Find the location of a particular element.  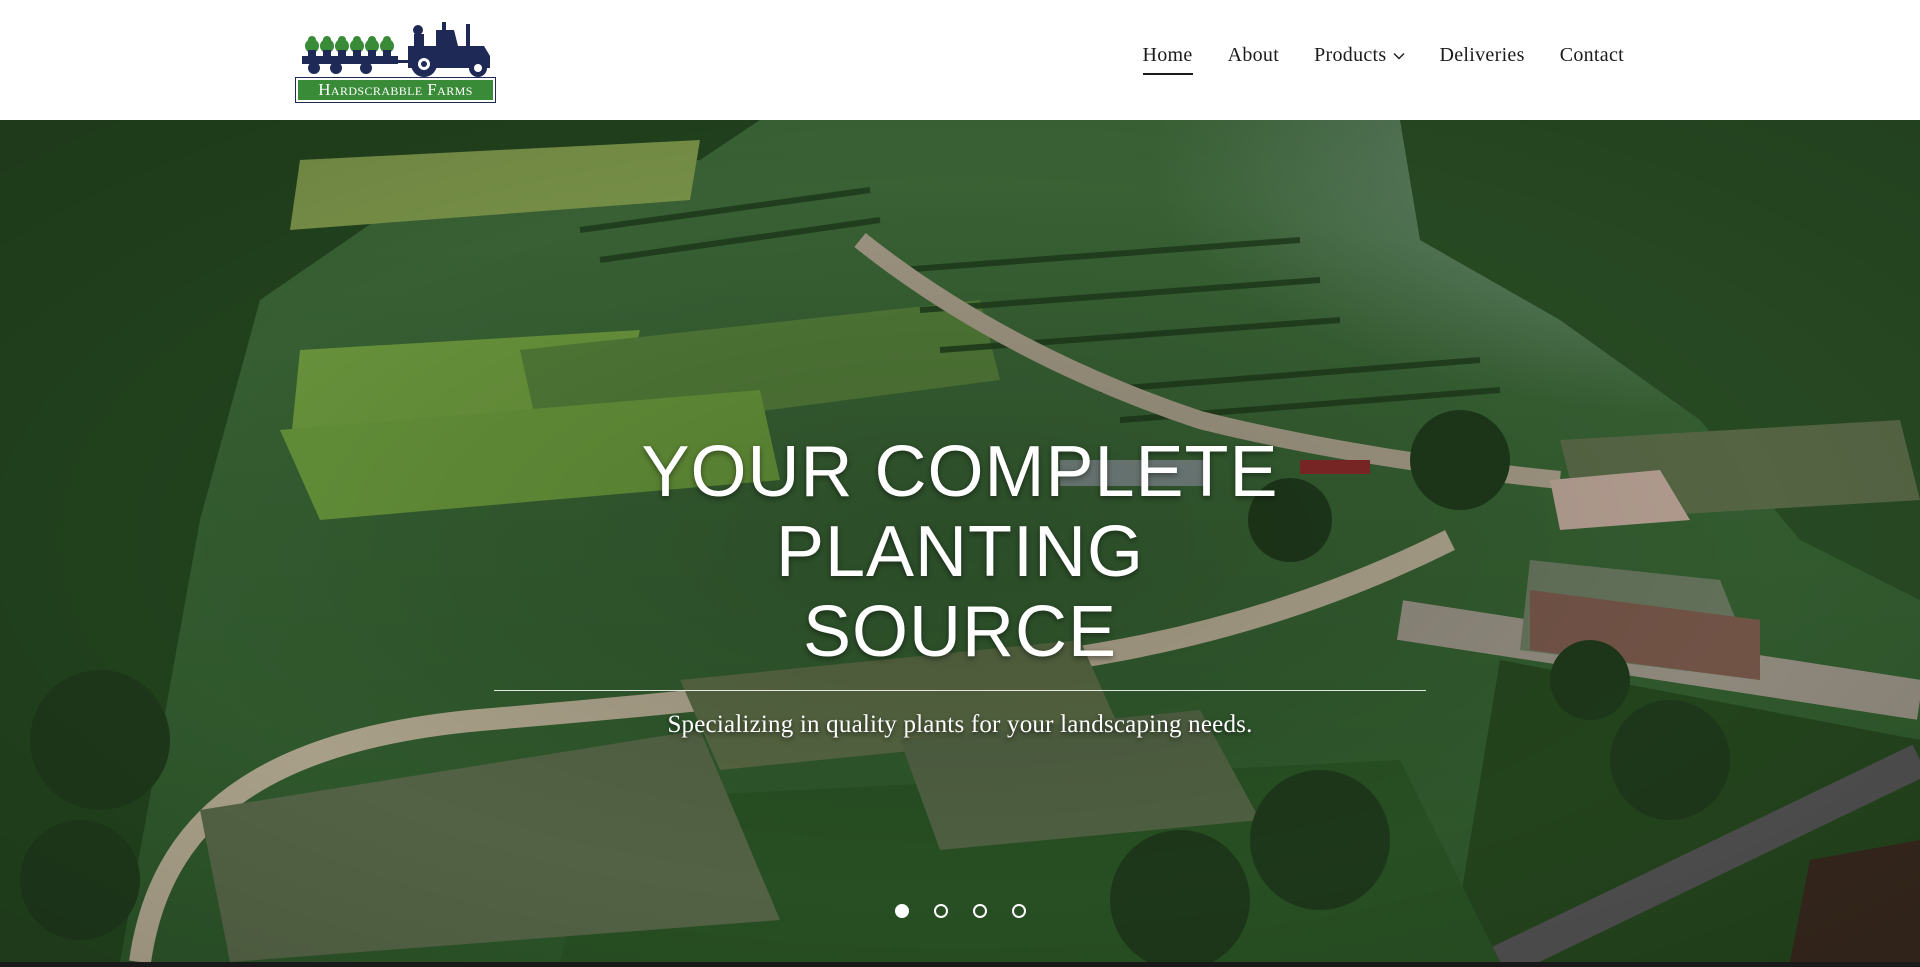

nav-about: About is located at coordinates (1254, 59).